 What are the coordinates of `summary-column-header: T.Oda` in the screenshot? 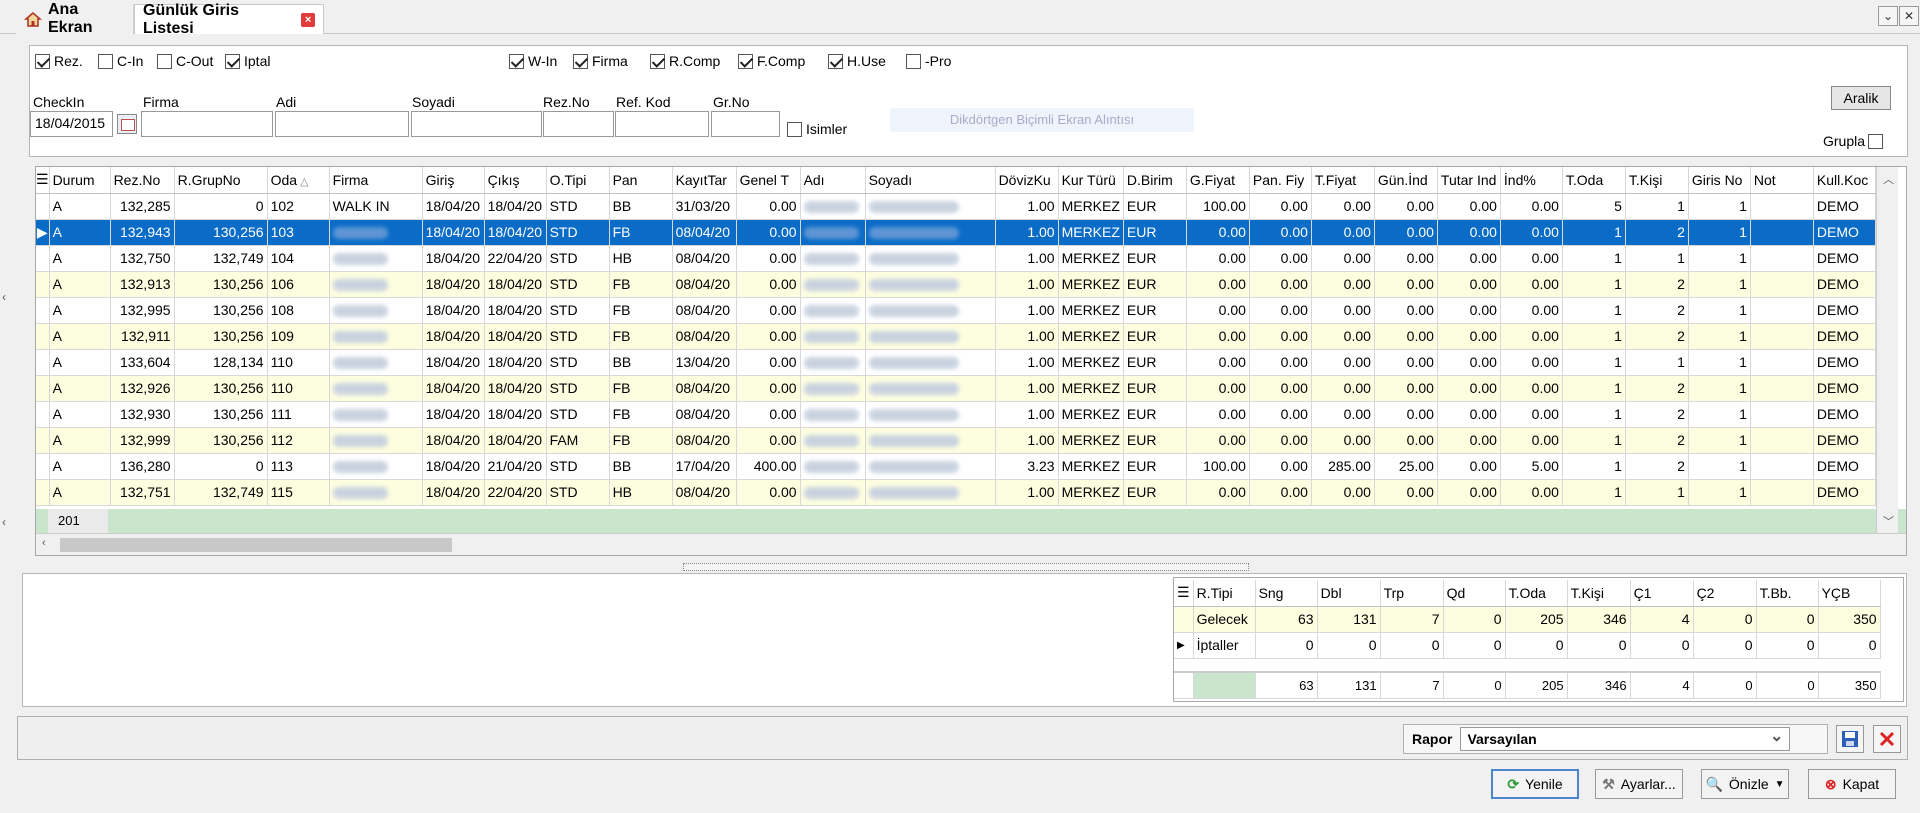 It's located at (1536, 593).